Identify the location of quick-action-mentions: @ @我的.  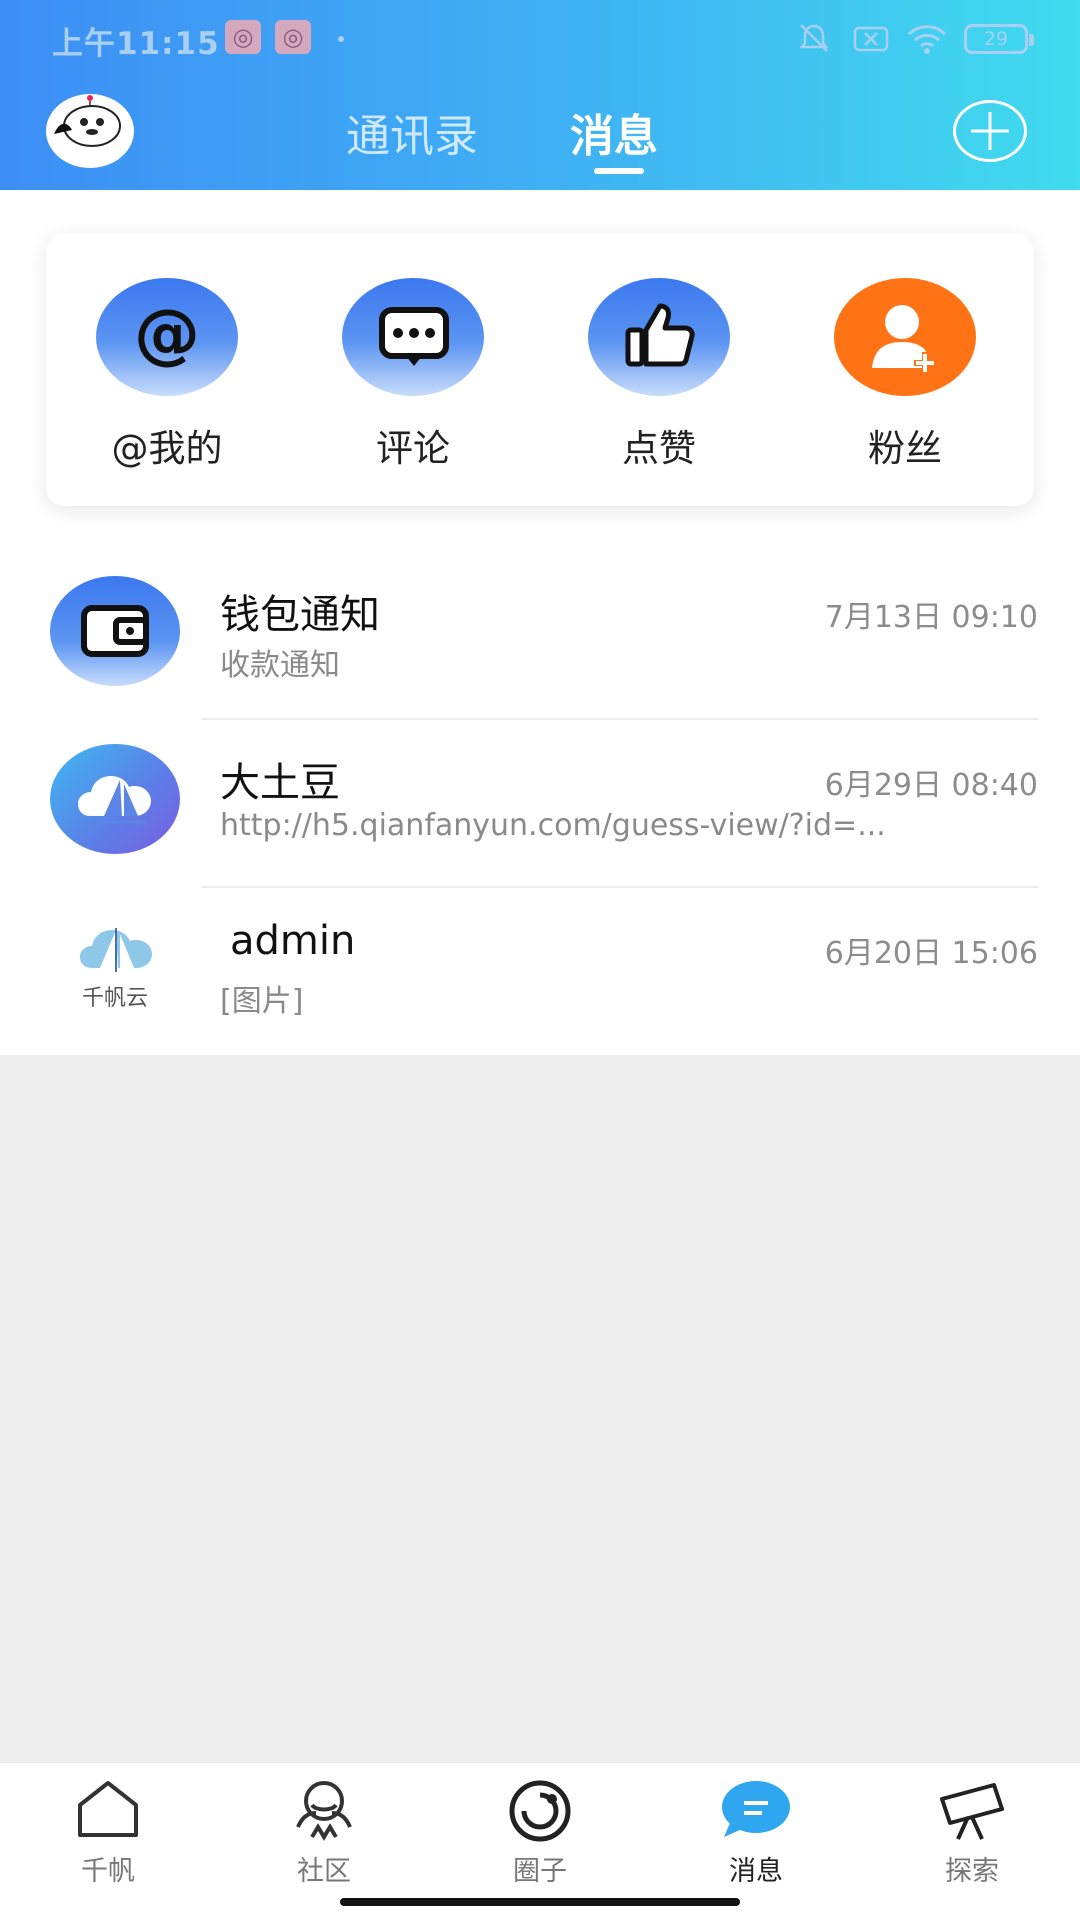
(167, 375).